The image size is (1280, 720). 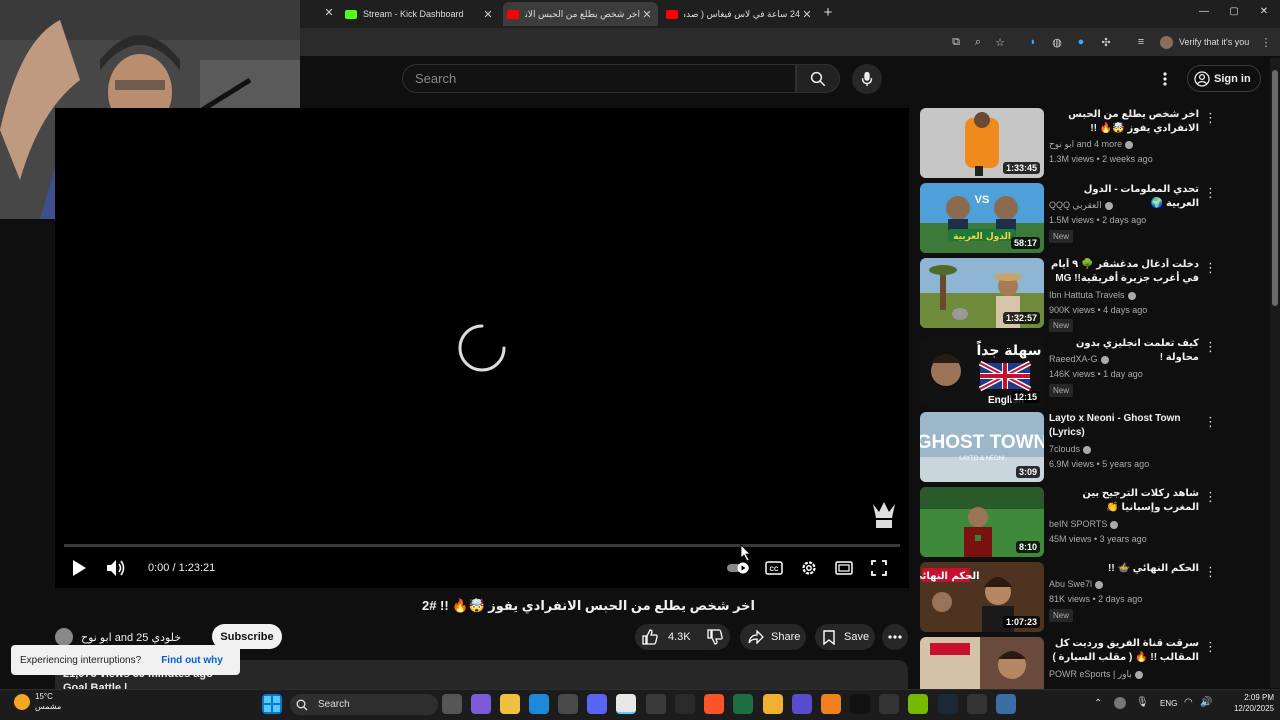 I want to click on settings-menu-button, so click(x=1165, y=79).